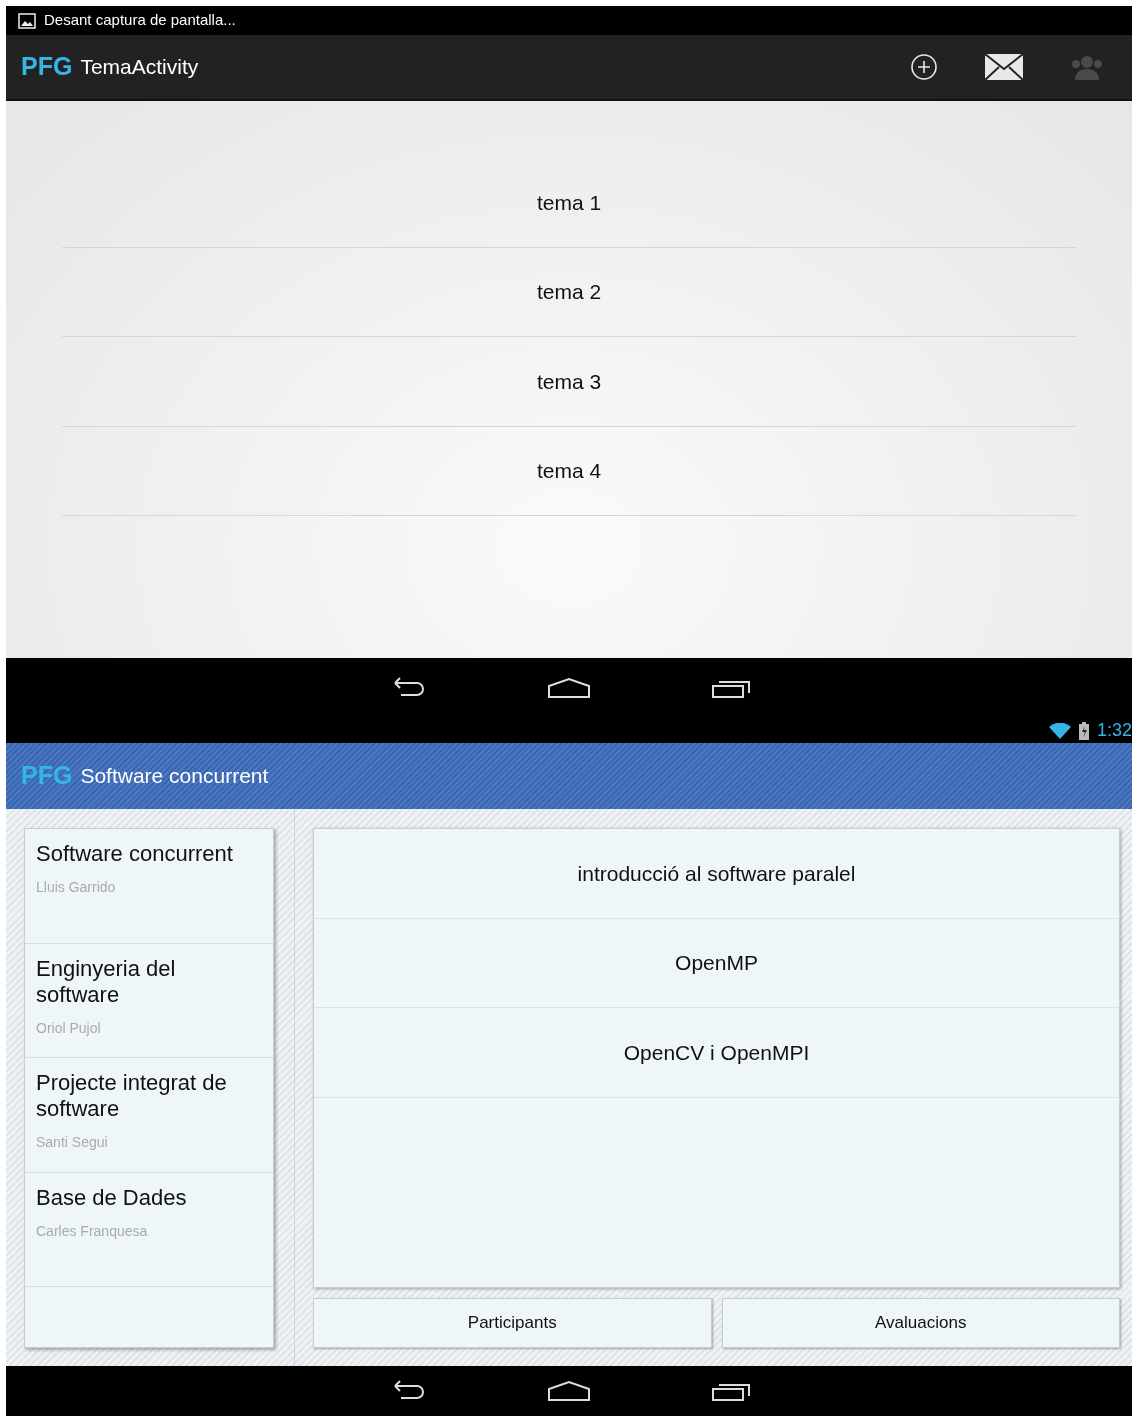 Image resolution: width=1132 pixels, height=1416 pixels. I want to click on screen-title: Software concurrent, so click(174, 776).